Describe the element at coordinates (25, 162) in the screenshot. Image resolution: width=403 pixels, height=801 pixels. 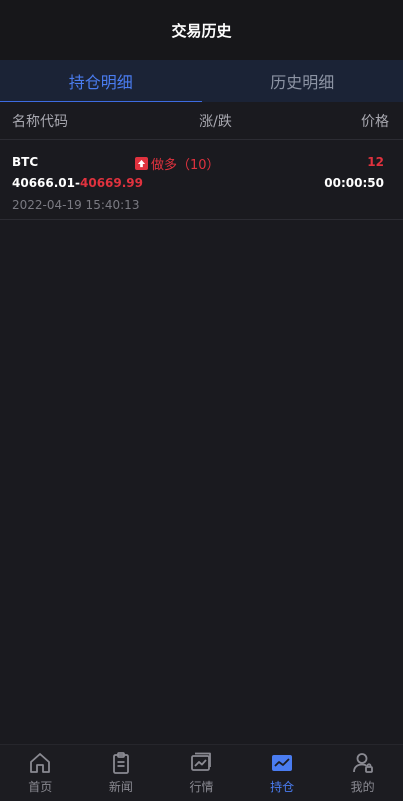
I see `position-symbol: BTC` at that location.